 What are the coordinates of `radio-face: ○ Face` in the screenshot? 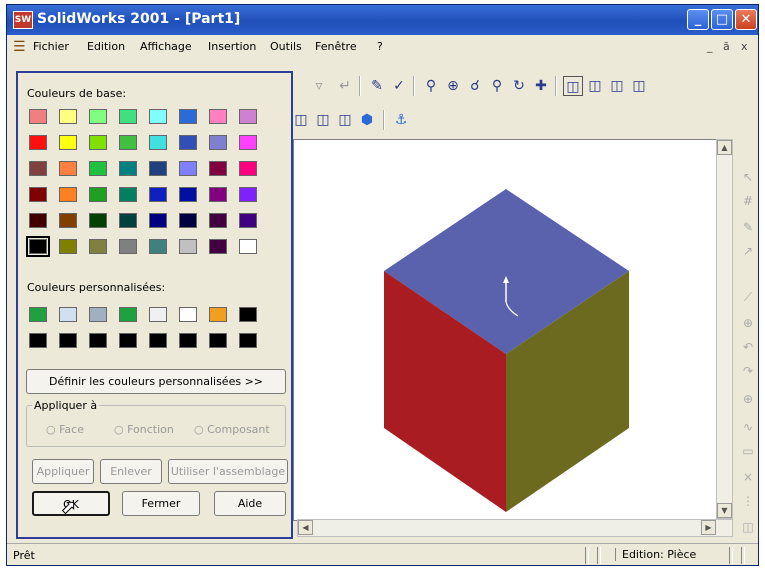 It's located at (65, 429).